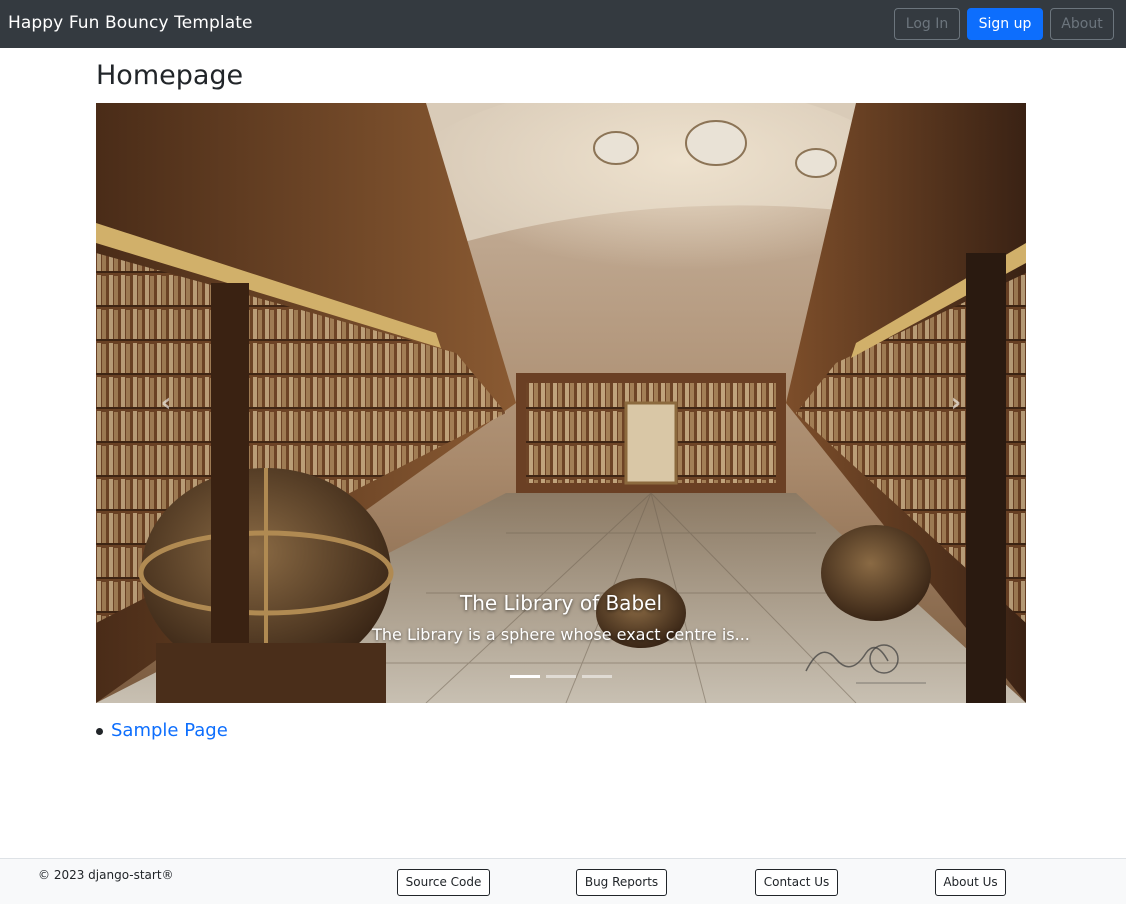 This screenshot has width=1126, height=904. What do you see at coordinates (621, 882) in the screenshot?
I see `bug-reports-button: Bug Reports` at bounding box center [621, 882].